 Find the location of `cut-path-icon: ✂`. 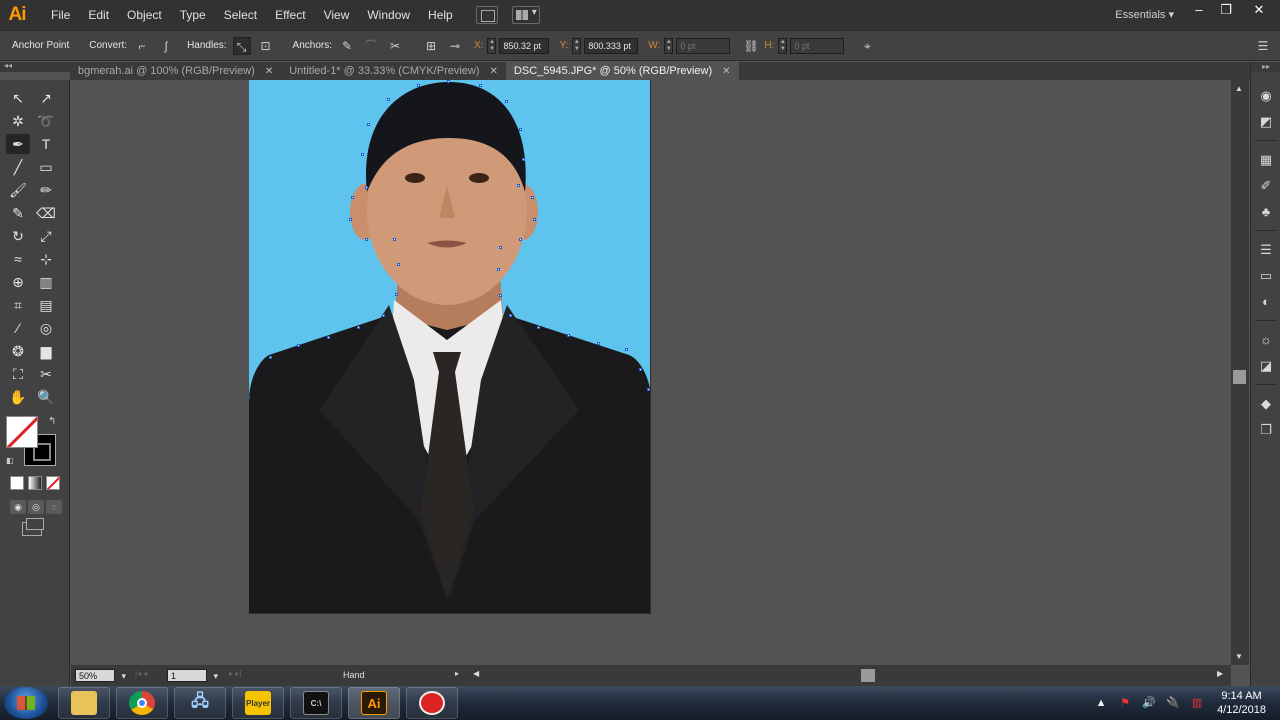

cut-path-icon: ✂ is located at coordinates (395, 46).